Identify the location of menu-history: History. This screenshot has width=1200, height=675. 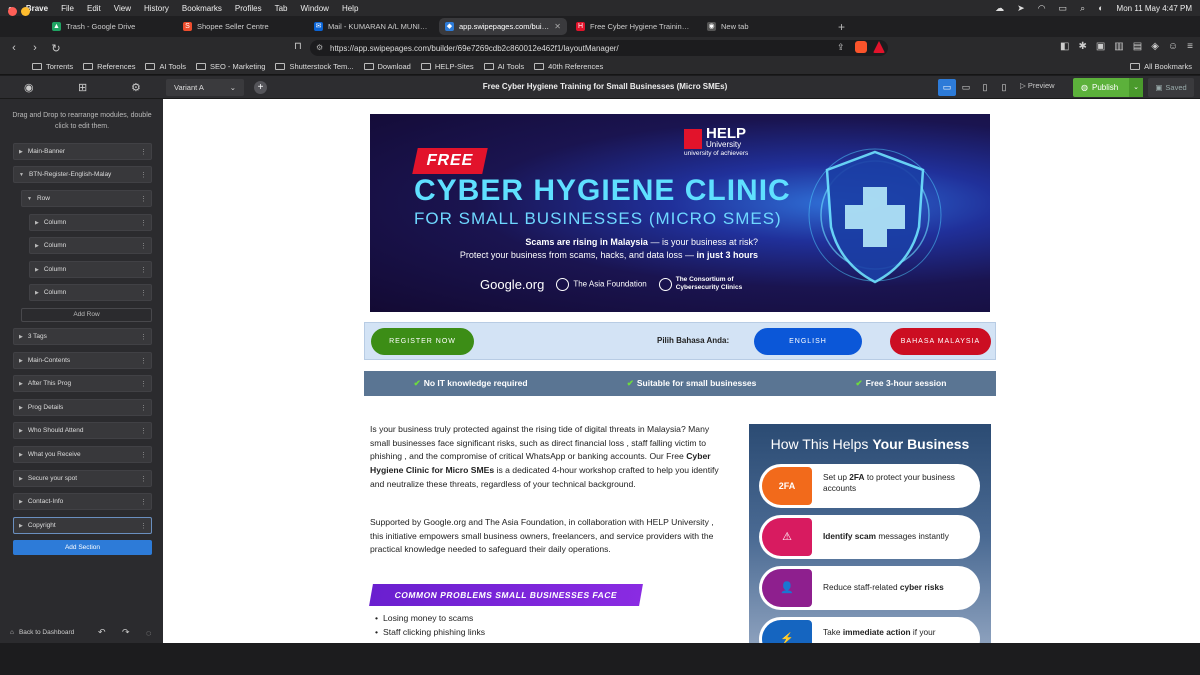
(156, 8).